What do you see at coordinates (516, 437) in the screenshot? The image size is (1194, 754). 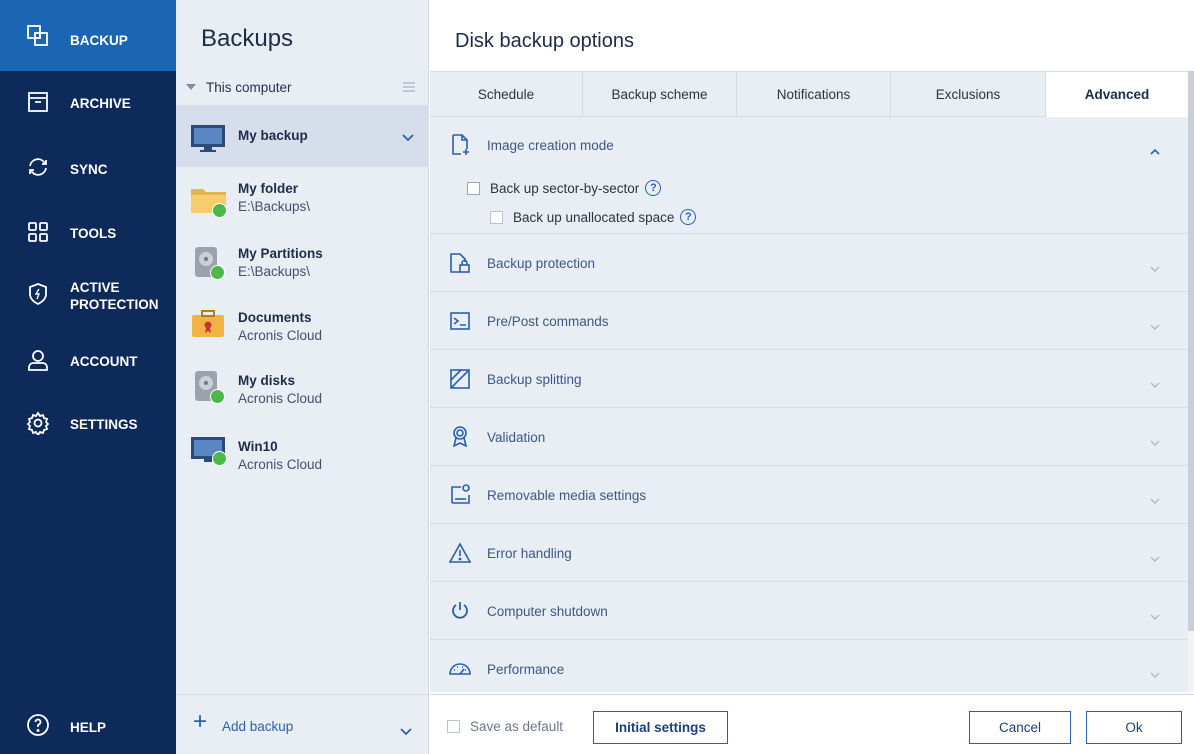 I see `section-title: Validation` at bounding box center [516, 437].